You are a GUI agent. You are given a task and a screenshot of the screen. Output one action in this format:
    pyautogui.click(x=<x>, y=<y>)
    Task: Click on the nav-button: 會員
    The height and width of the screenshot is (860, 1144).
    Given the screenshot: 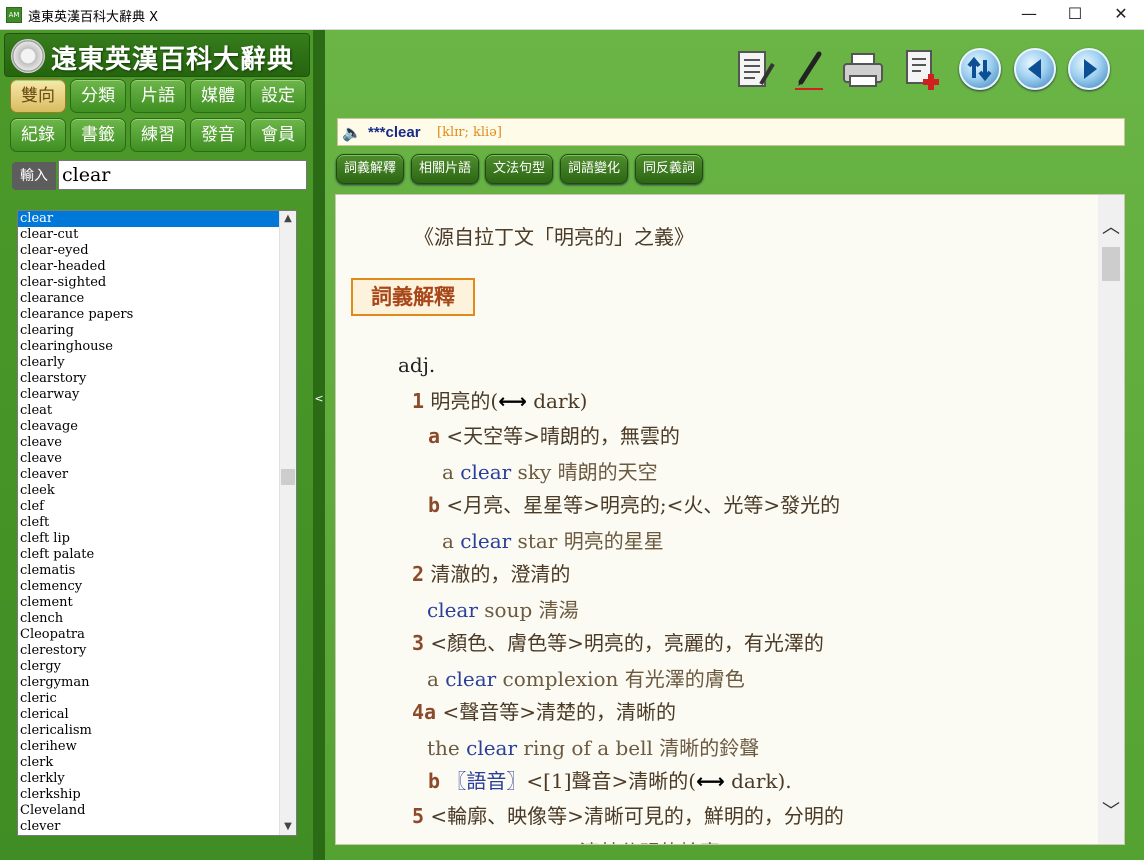 What is the action you would take?
    pyautogui.click(x=278, y=135)
    